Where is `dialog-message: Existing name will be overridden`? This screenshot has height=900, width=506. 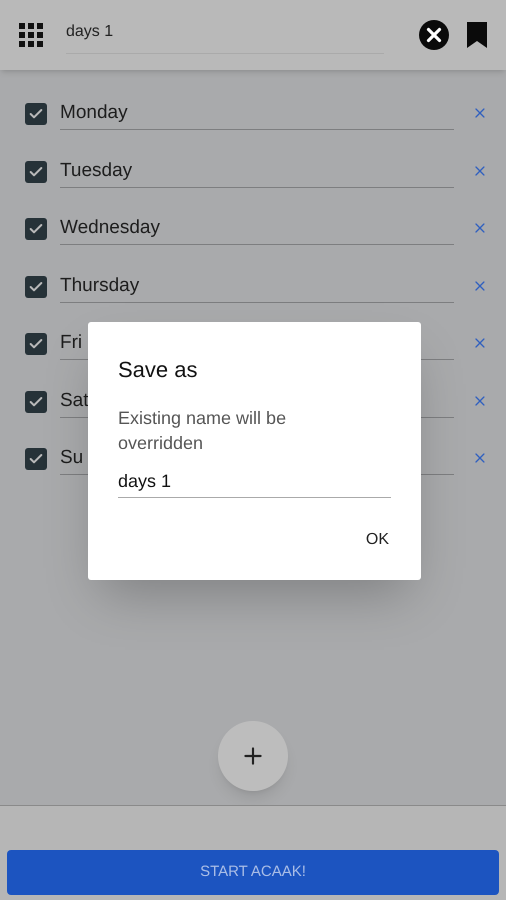
dialog-message: Existing name will be overridden is located at coordinates (203, 431).